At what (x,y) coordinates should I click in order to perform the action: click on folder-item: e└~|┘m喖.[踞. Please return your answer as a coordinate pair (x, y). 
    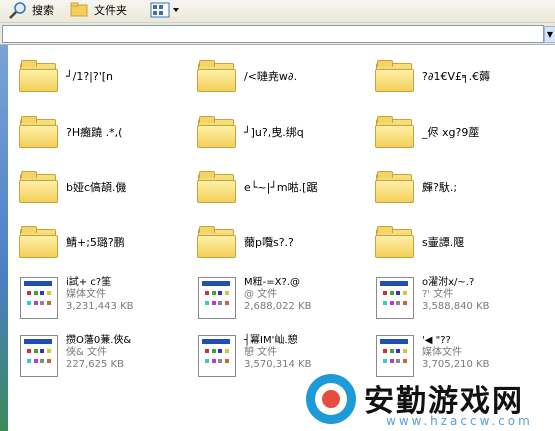
    Looking at the image, I should click on (256, 187).